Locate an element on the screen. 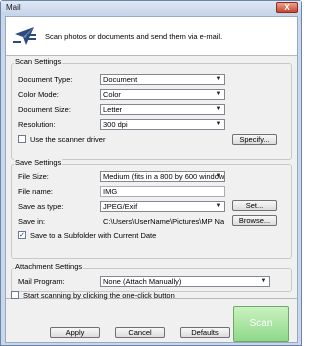 Image resolution: width=320 pixels, height=346 pixels. mail-program-value: None (Attach Manually) is located at coordinates (142, 281).